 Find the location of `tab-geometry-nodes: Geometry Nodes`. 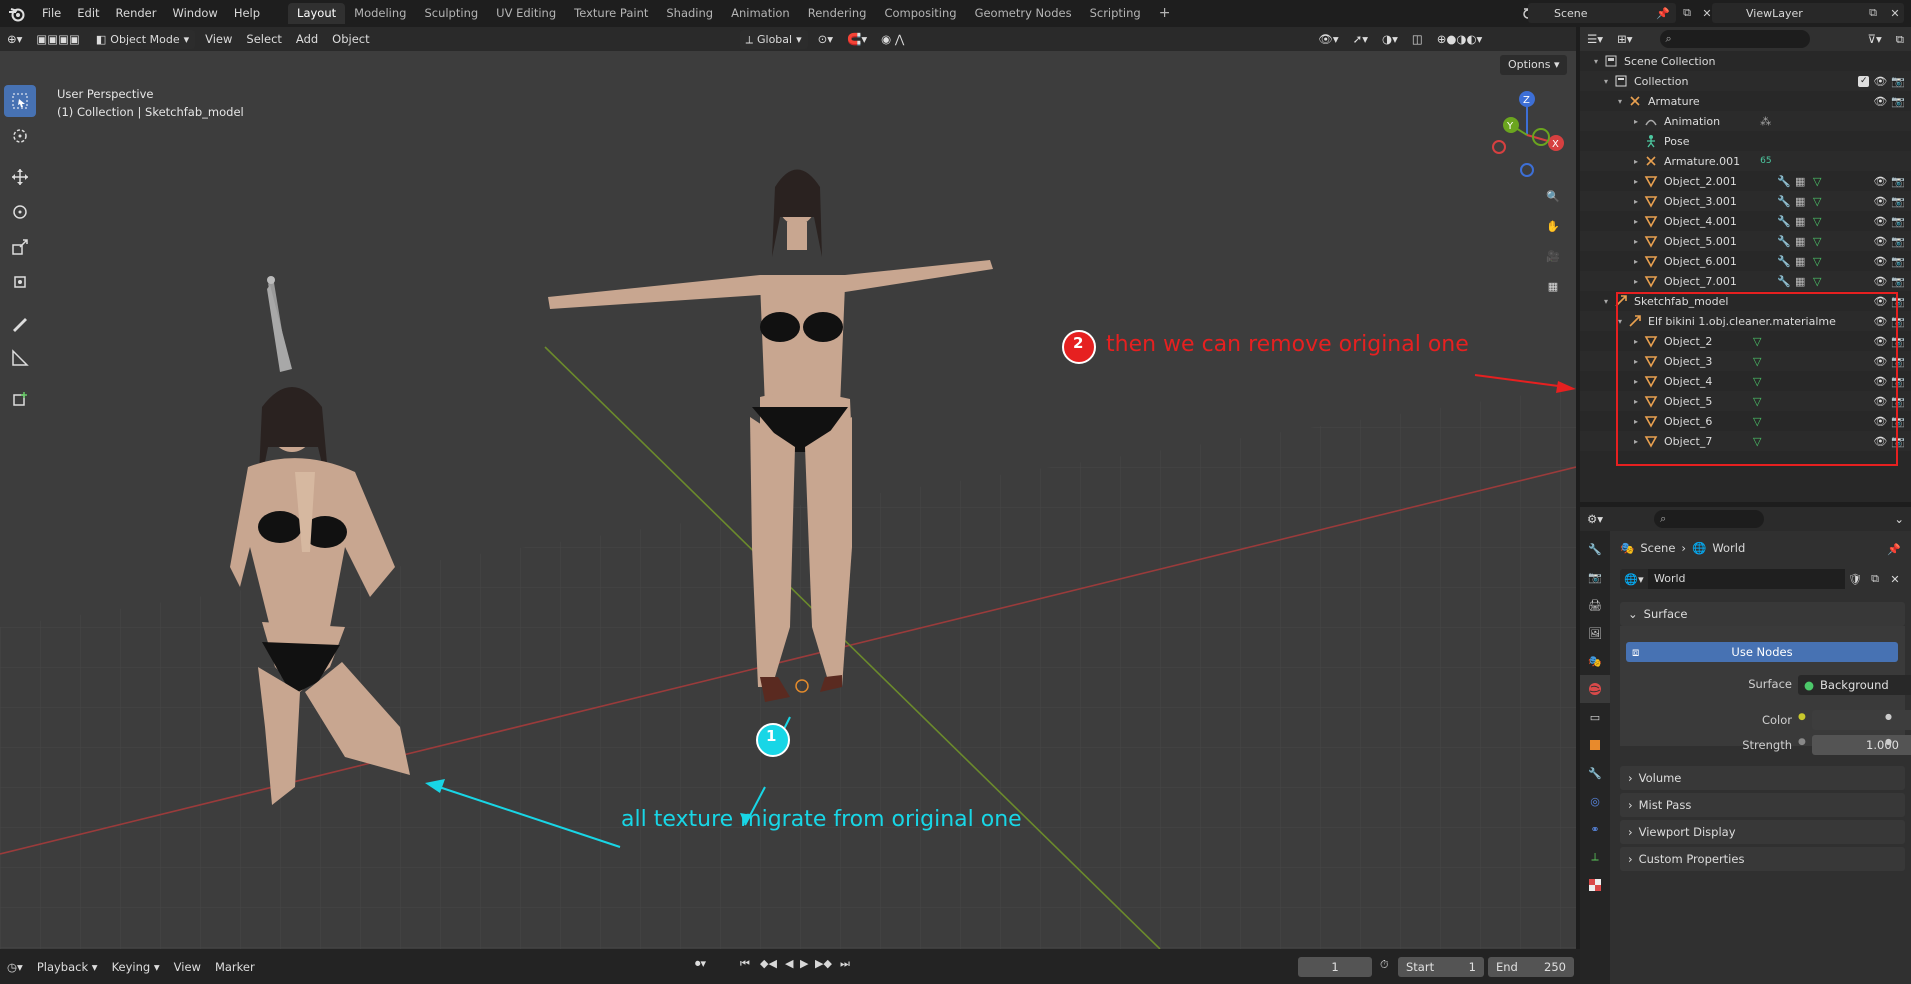

tab-geometry-nodes: Geometry Nodes is located at coordinates (1023, 13).